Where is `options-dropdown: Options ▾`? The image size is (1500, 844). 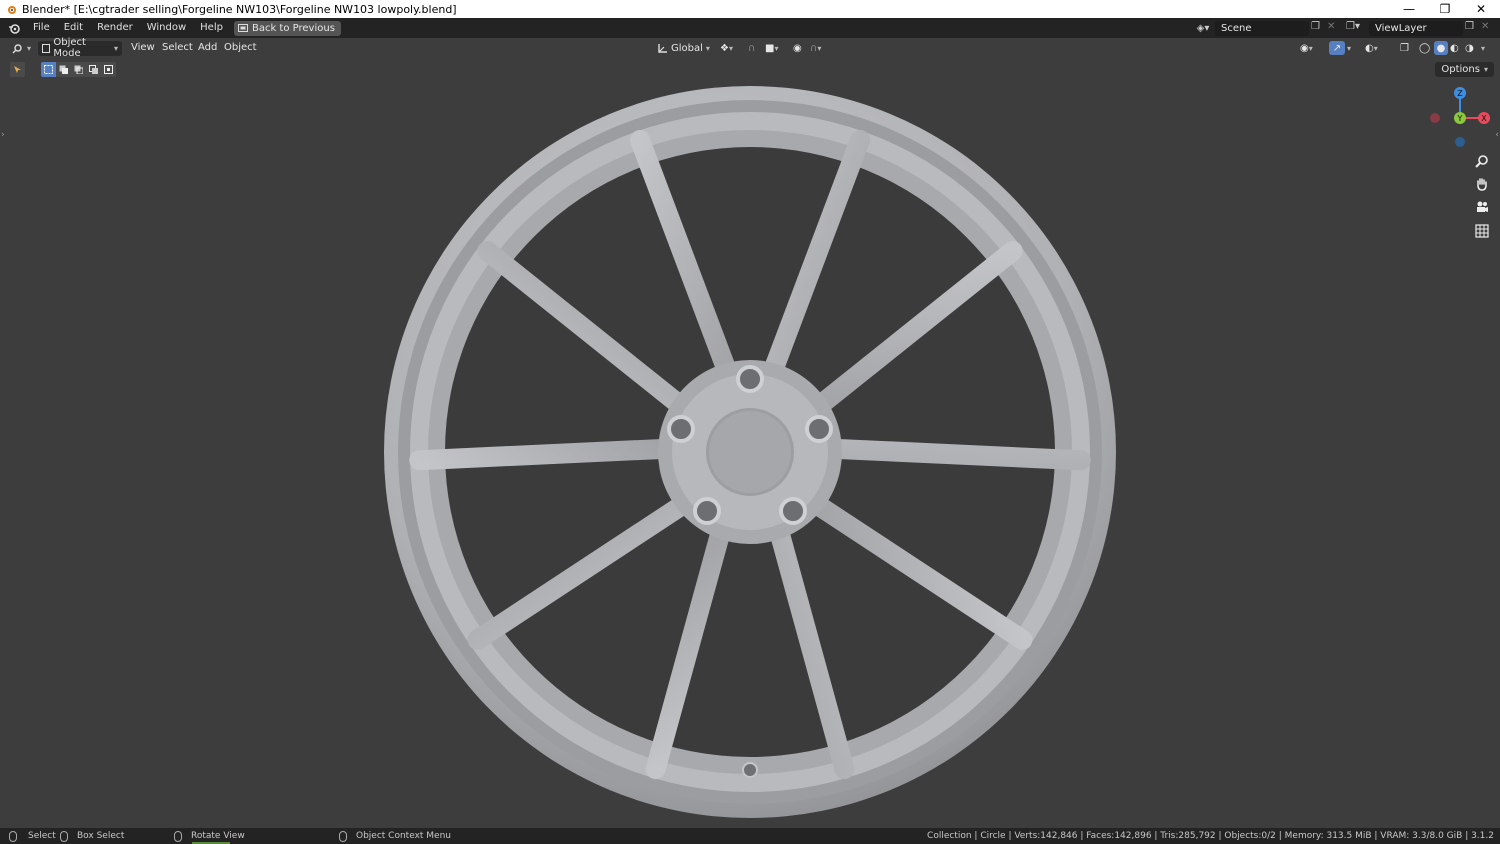 options-dropdown: Options ▾ is located at coordinates (1464, 69).